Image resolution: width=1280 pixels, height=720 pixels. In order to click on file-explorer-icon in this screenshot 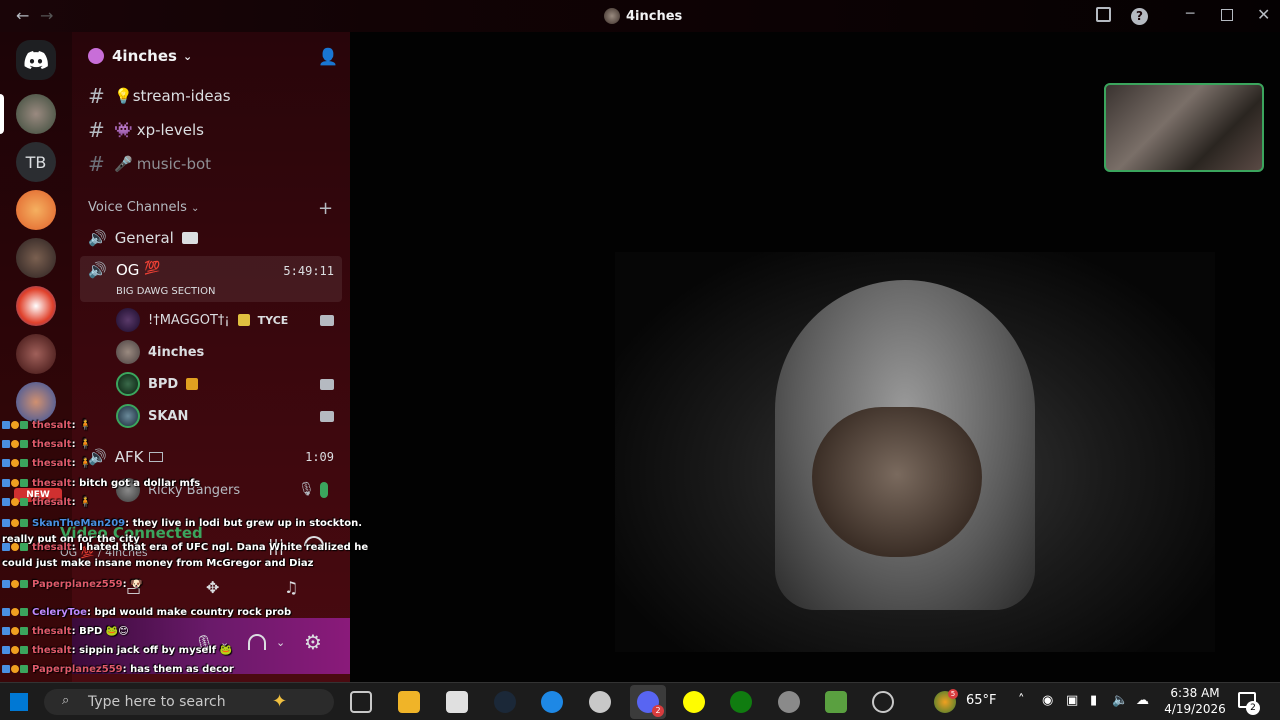, I will do `click(409, 702)`.